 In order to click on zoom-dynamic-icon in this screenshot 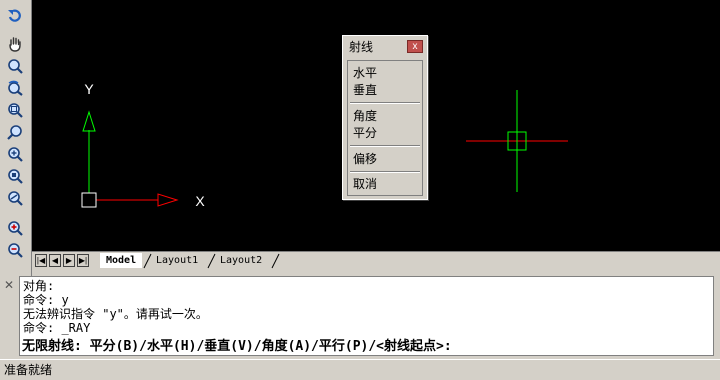, I will do `click(15, 132)`.